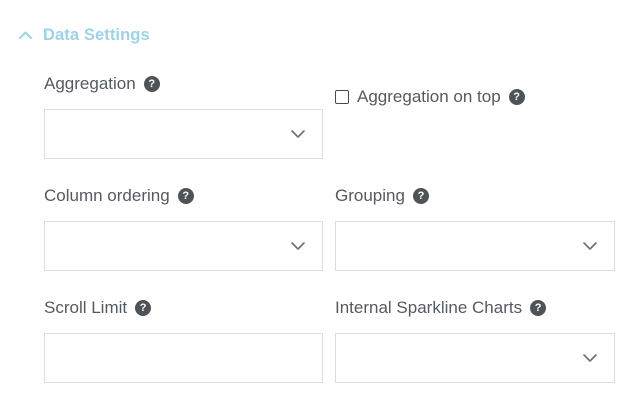 Image resolution: width=631 pixels, height=410 pixels. Describe the element at coordinates (342, 97) in the screenshot. I see `aggregation-on-top-checkbox` at that location.